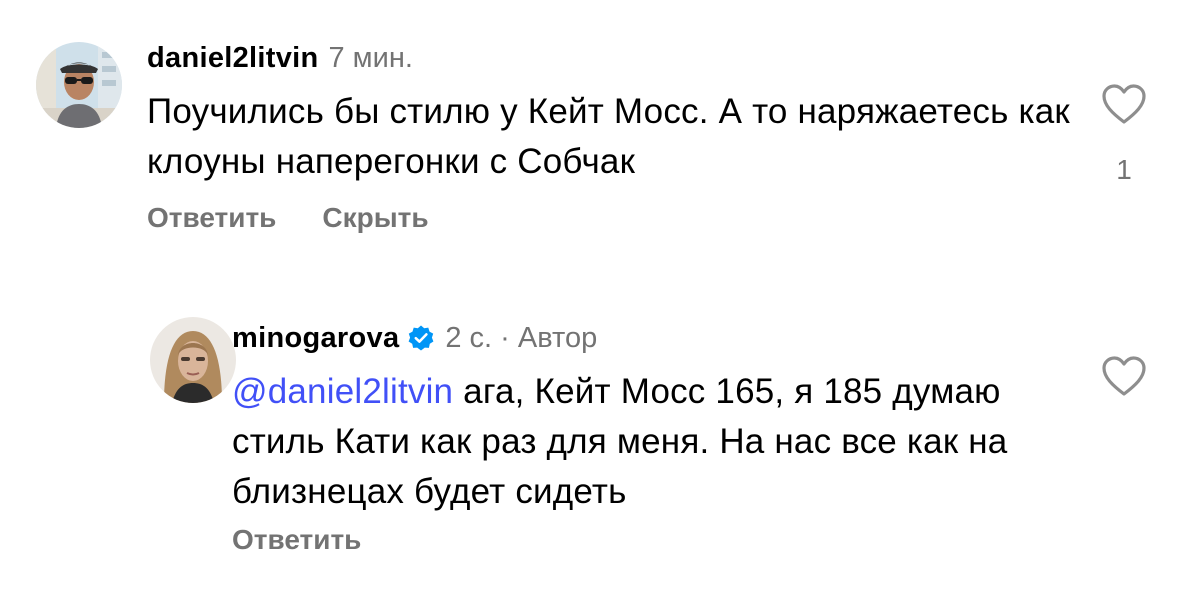 This screenshot has height=591, width=1200. I want to click on comment-actions: Ответить, so click(296, 540).